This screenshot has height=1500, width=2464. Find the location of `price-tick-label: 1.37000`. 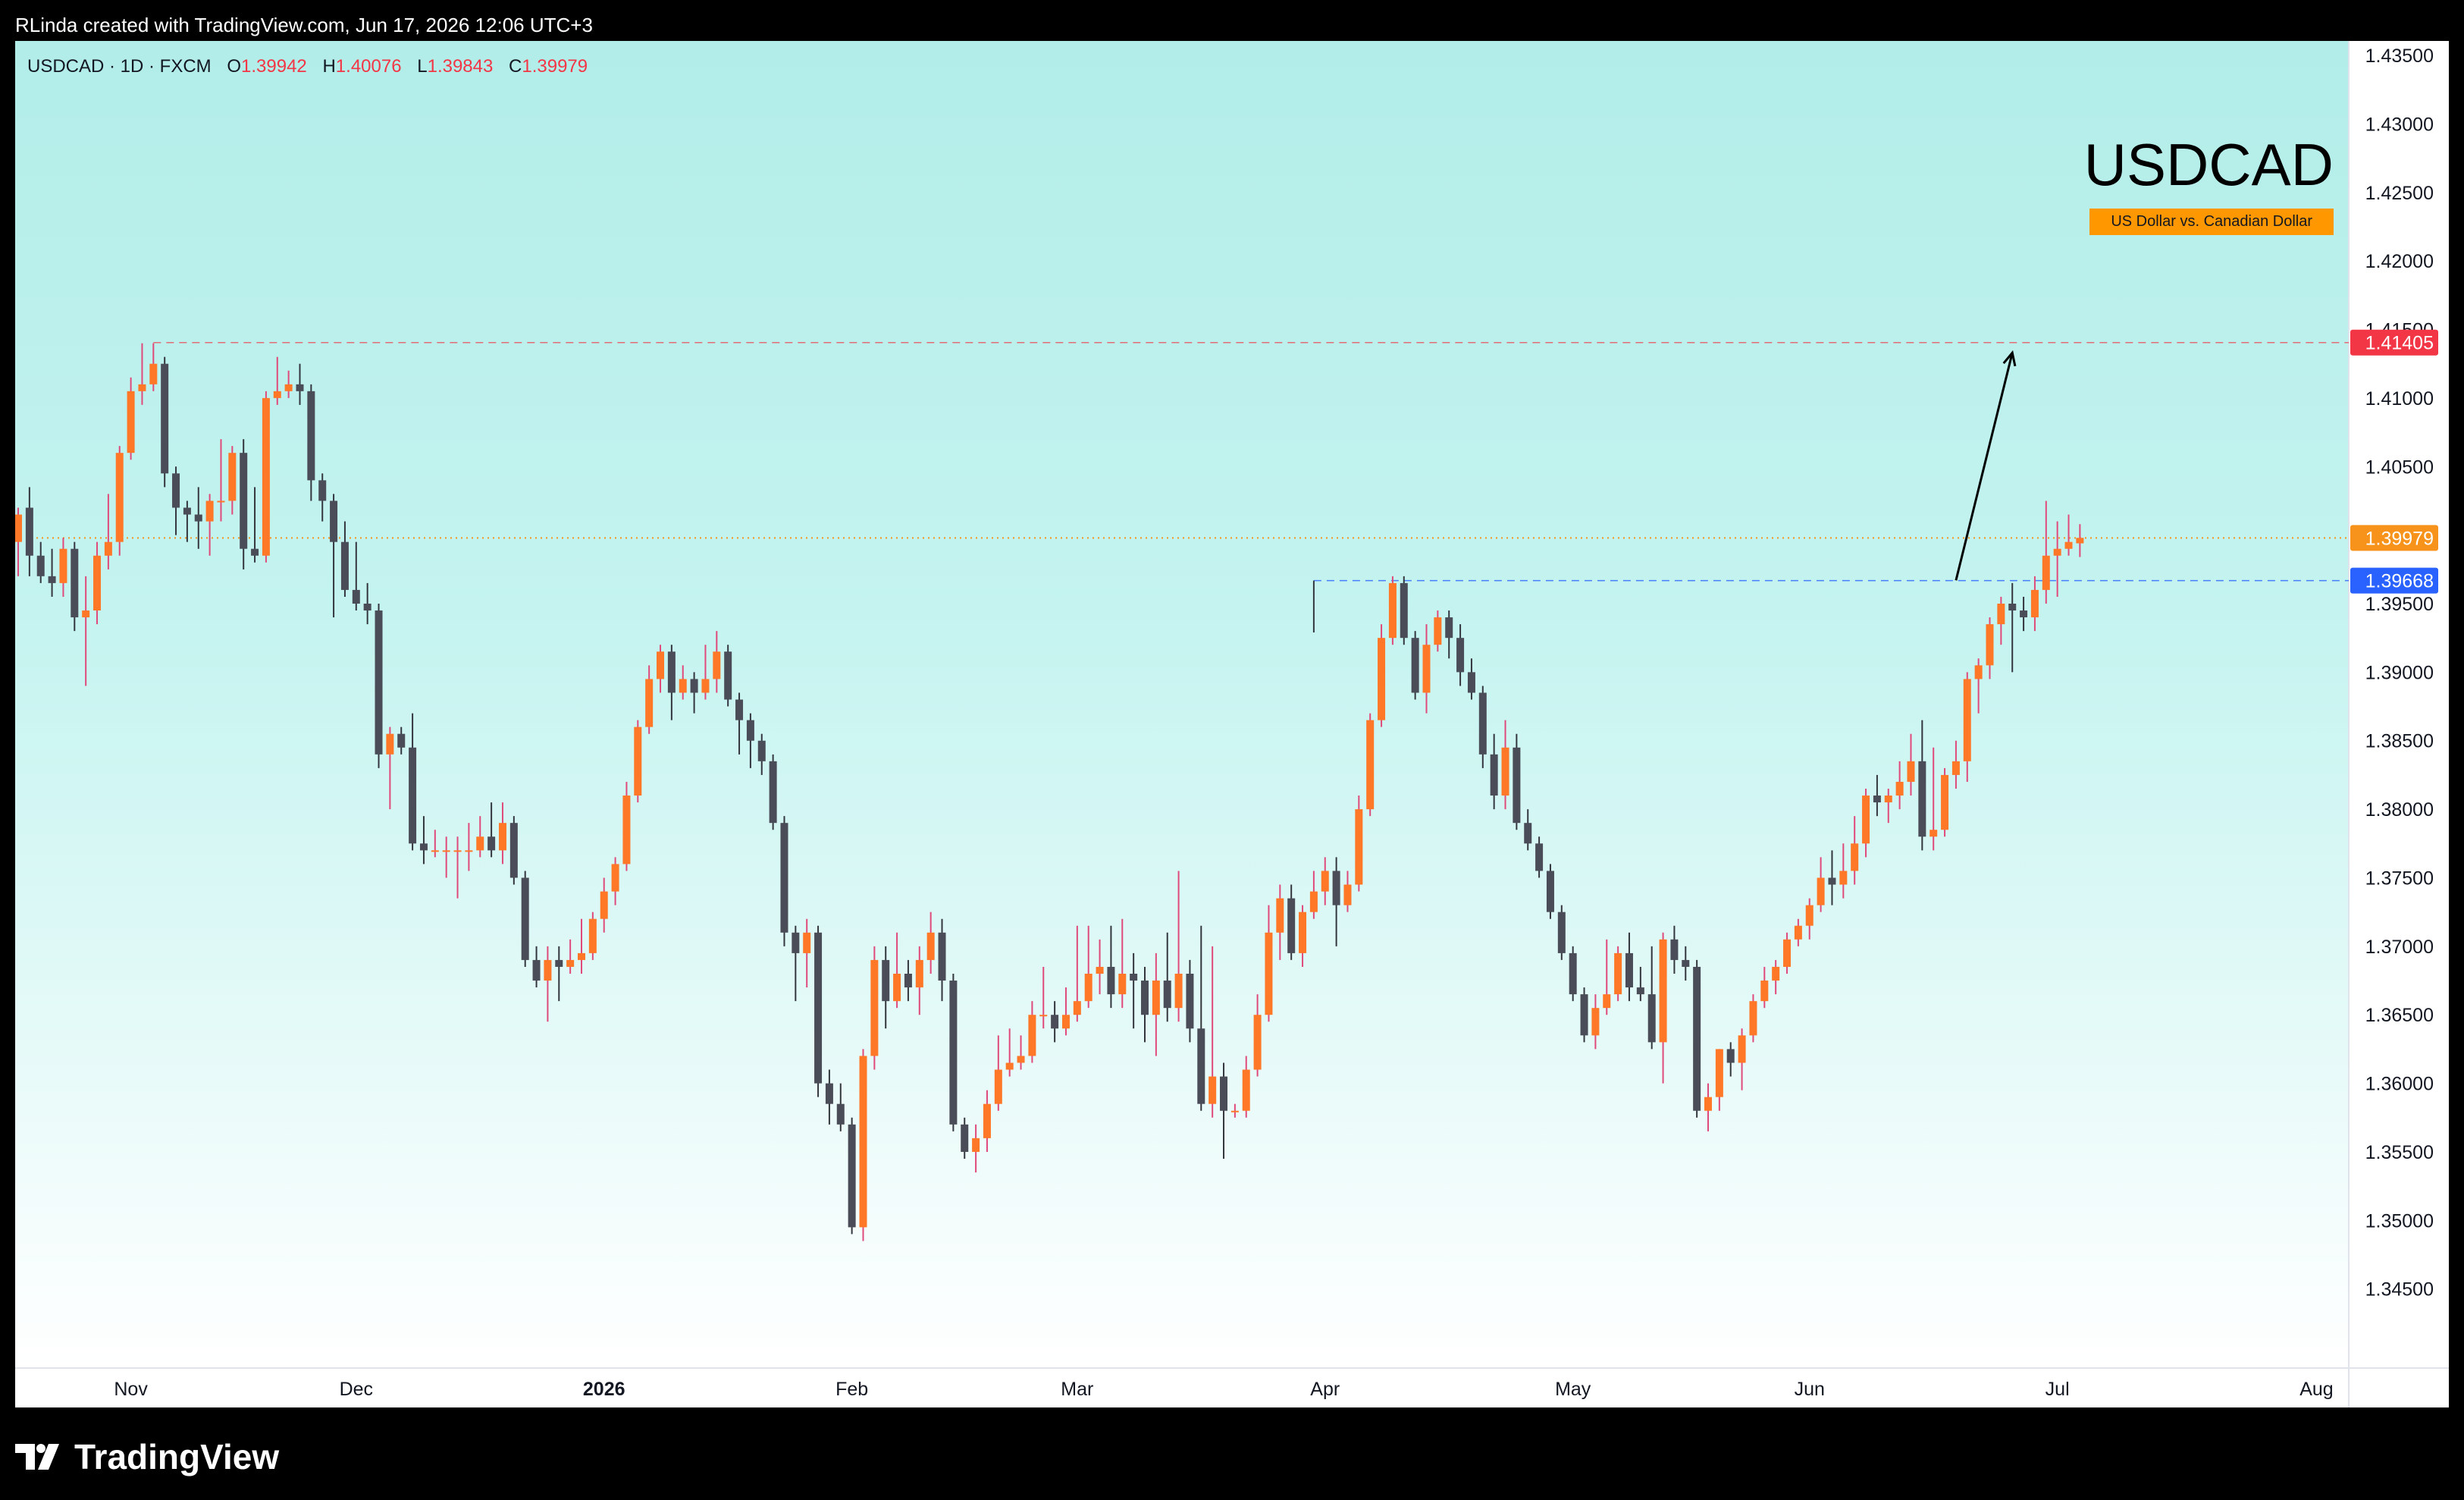

price-tick-label: 1.37000 is located at coordinates (2400, 948).